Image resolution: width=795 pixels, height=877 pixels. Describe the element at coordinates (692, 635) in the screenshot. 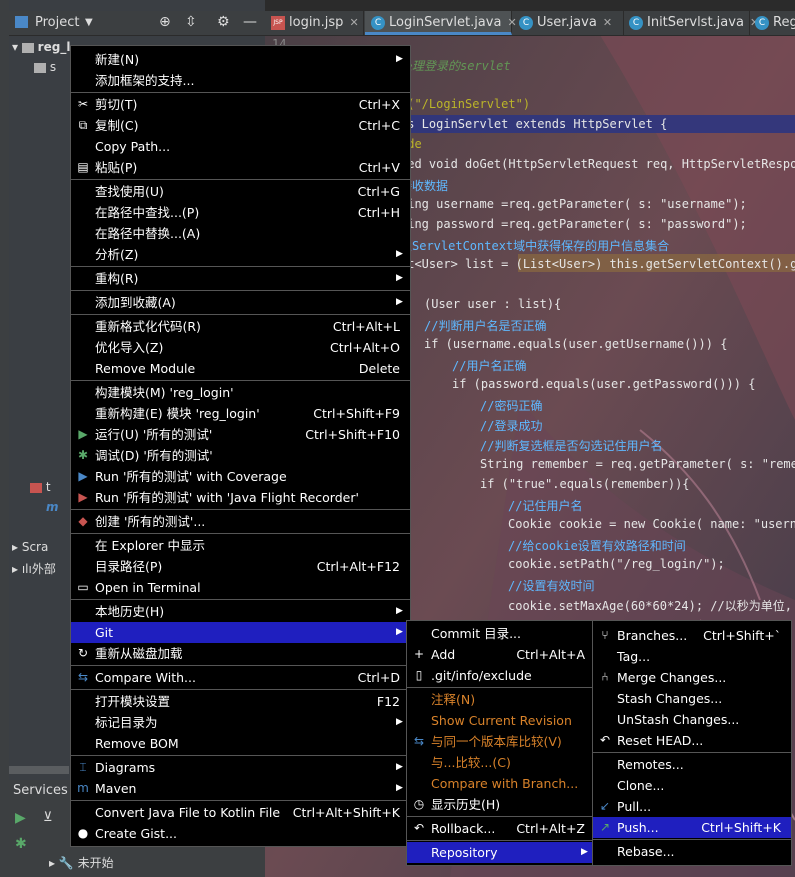

I see `repo-menu-item: ⑂ Branches... Ctrl+Shift+`` at that location.